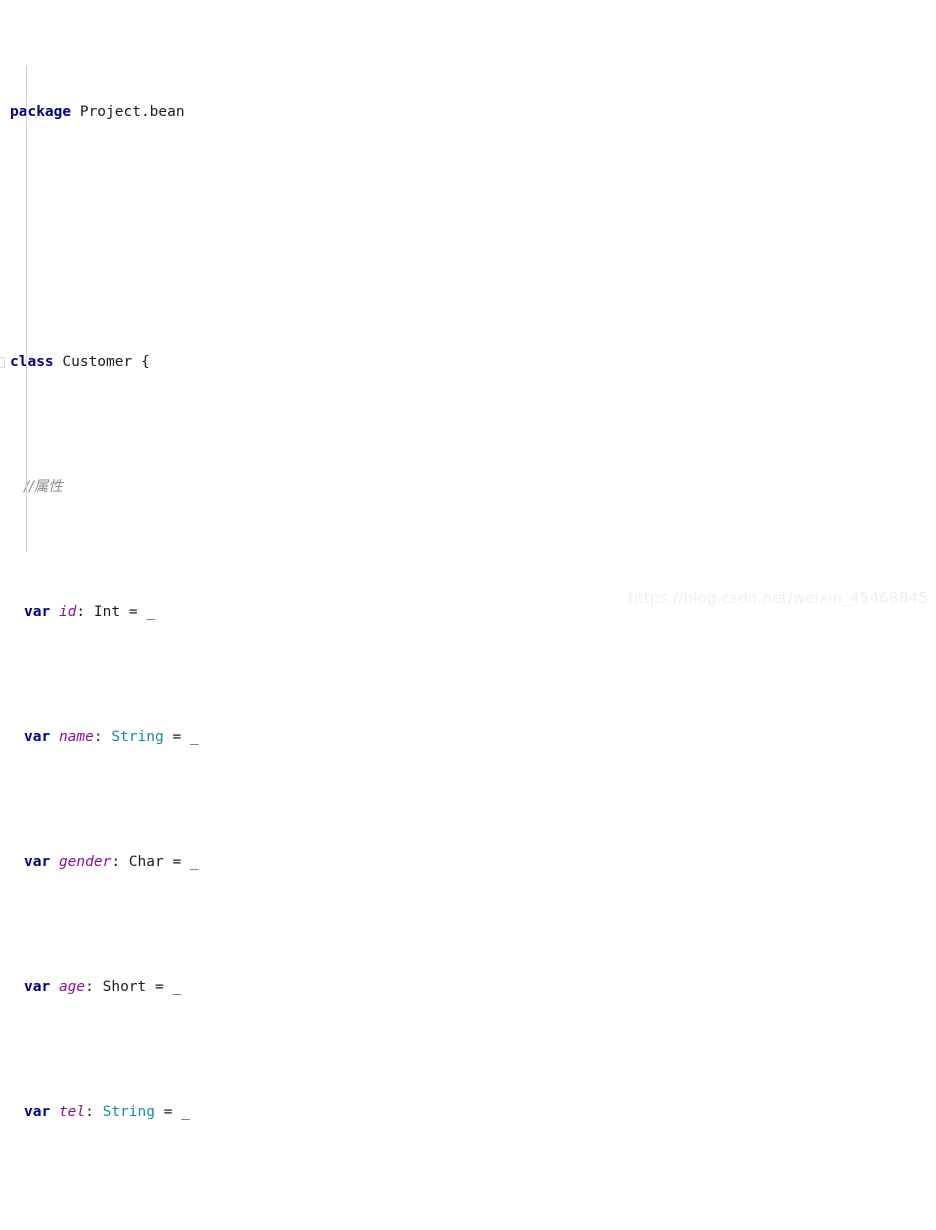 The width and height of the screenshot is (936, 1230). What do you see at coordinates (132, 112) in the screenshot?
I see `package-name: Project.bean` at bounding box center [132, 112].